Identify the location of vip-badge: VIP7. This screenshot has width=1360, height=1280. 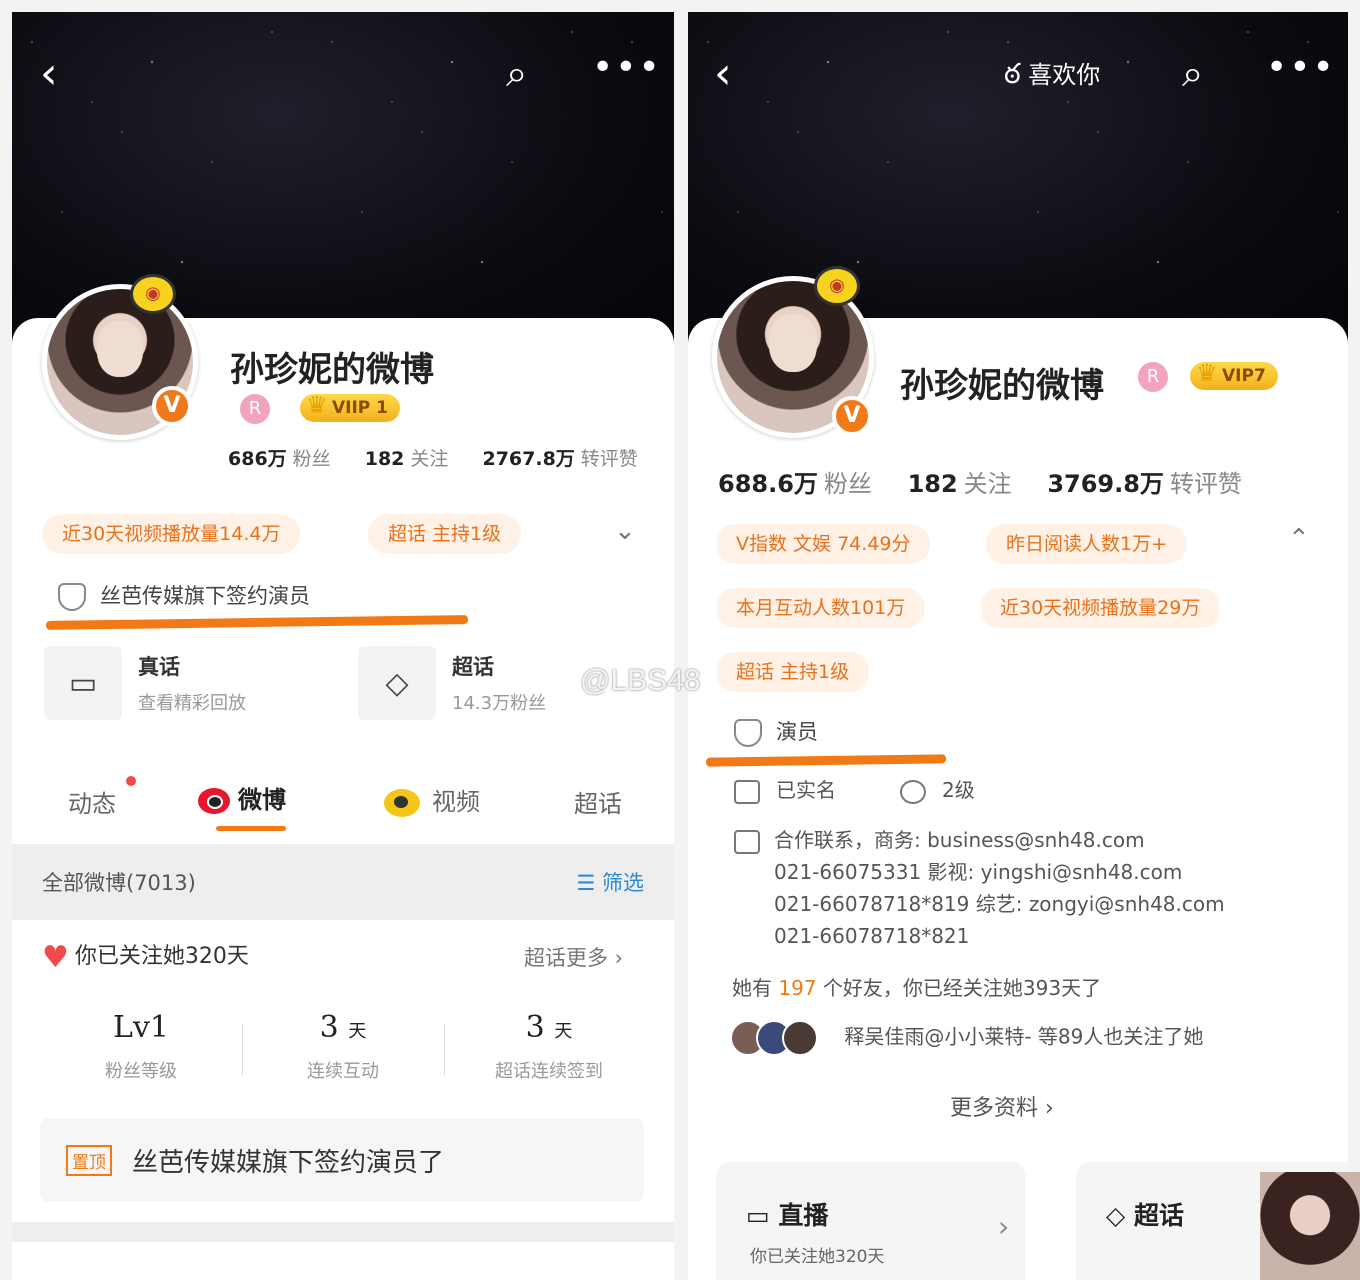
(1234, 374).